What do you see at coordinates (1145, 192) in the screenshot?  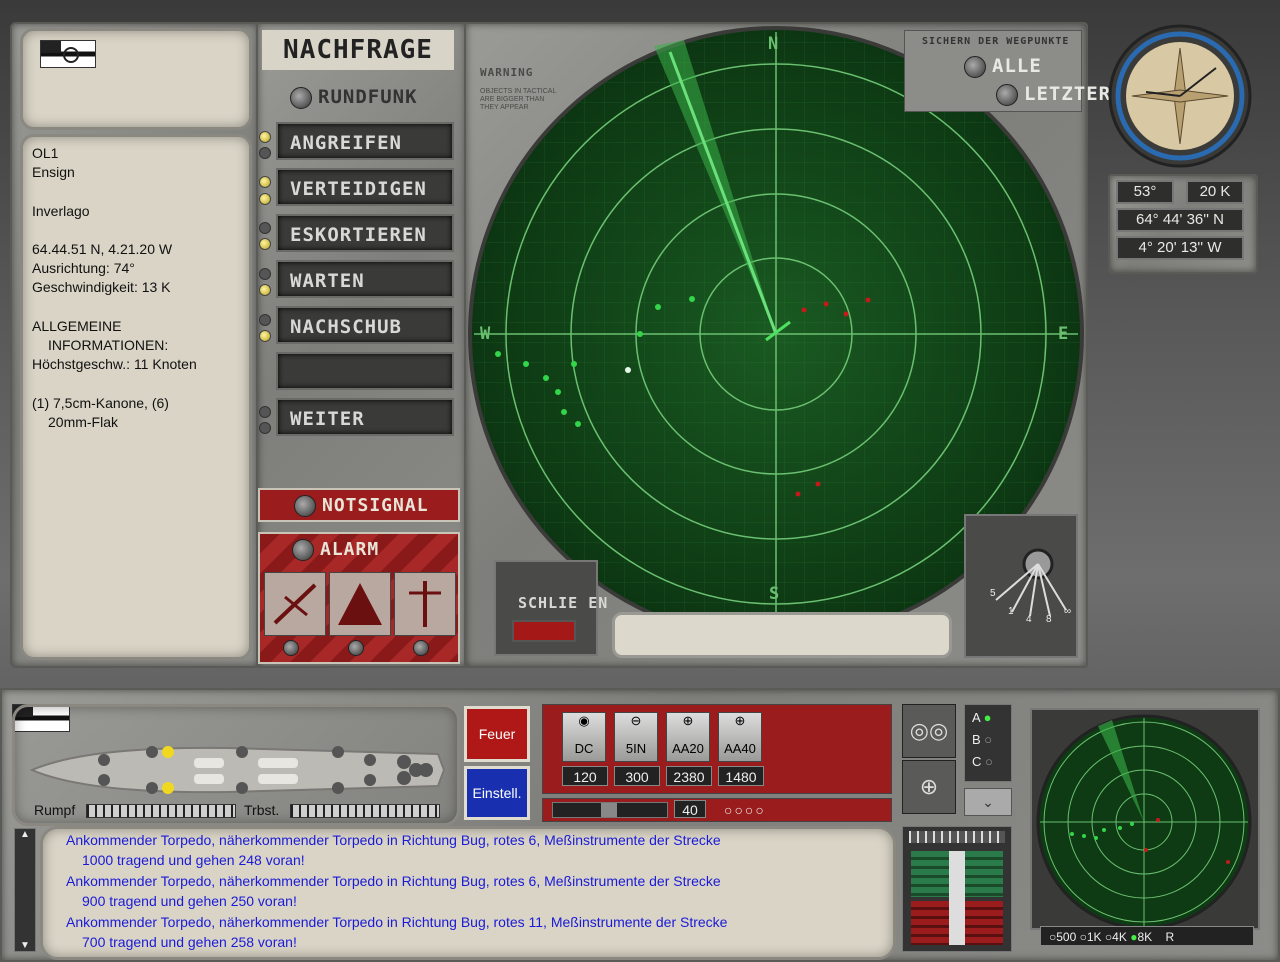 I see `compass-bearing: 53°` at bounding box center [1145, 192].